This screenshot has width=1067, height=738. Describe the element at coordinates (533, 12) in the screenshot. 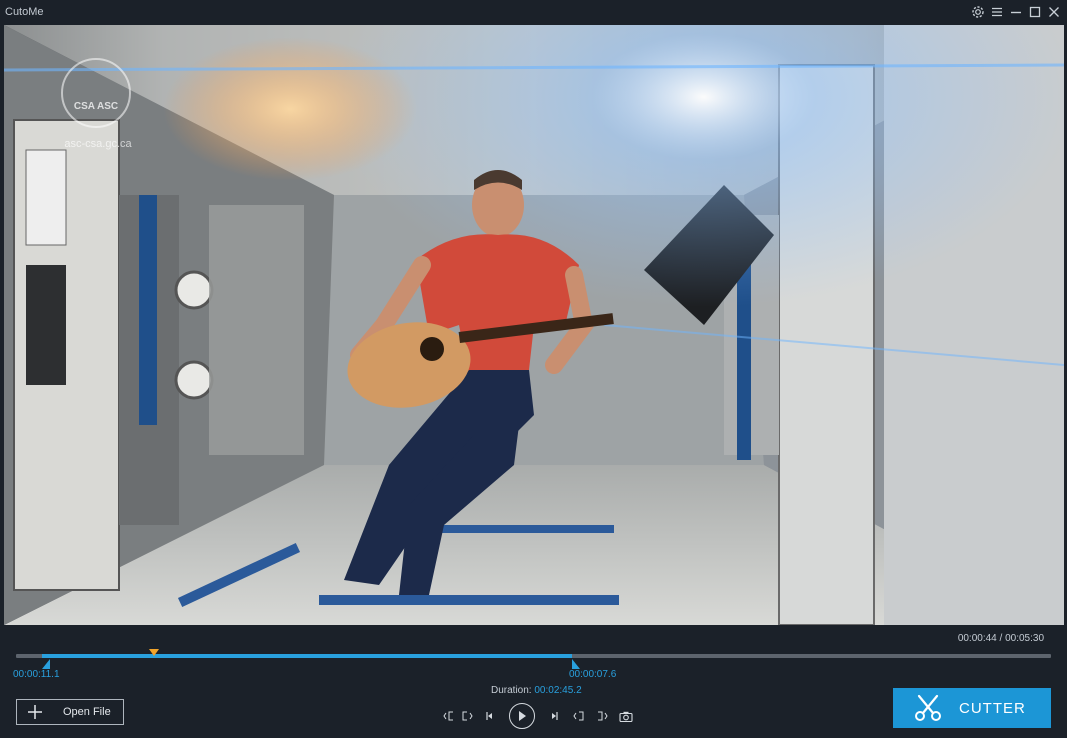

I see `title-bar: CutoMe` at that location.